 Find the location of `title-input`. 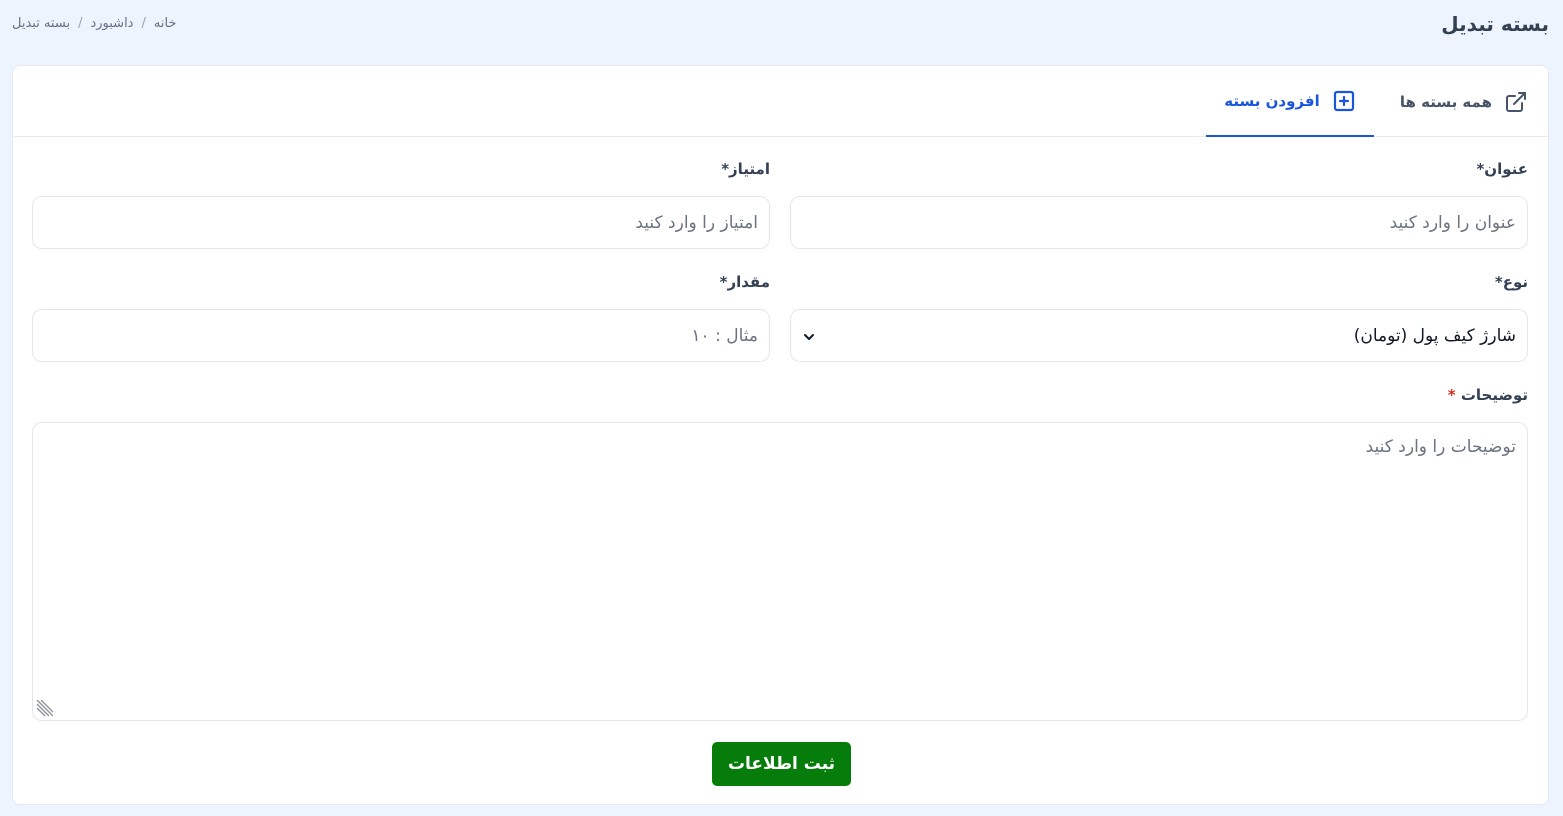

title-input is located at coordinates (1159, 222).